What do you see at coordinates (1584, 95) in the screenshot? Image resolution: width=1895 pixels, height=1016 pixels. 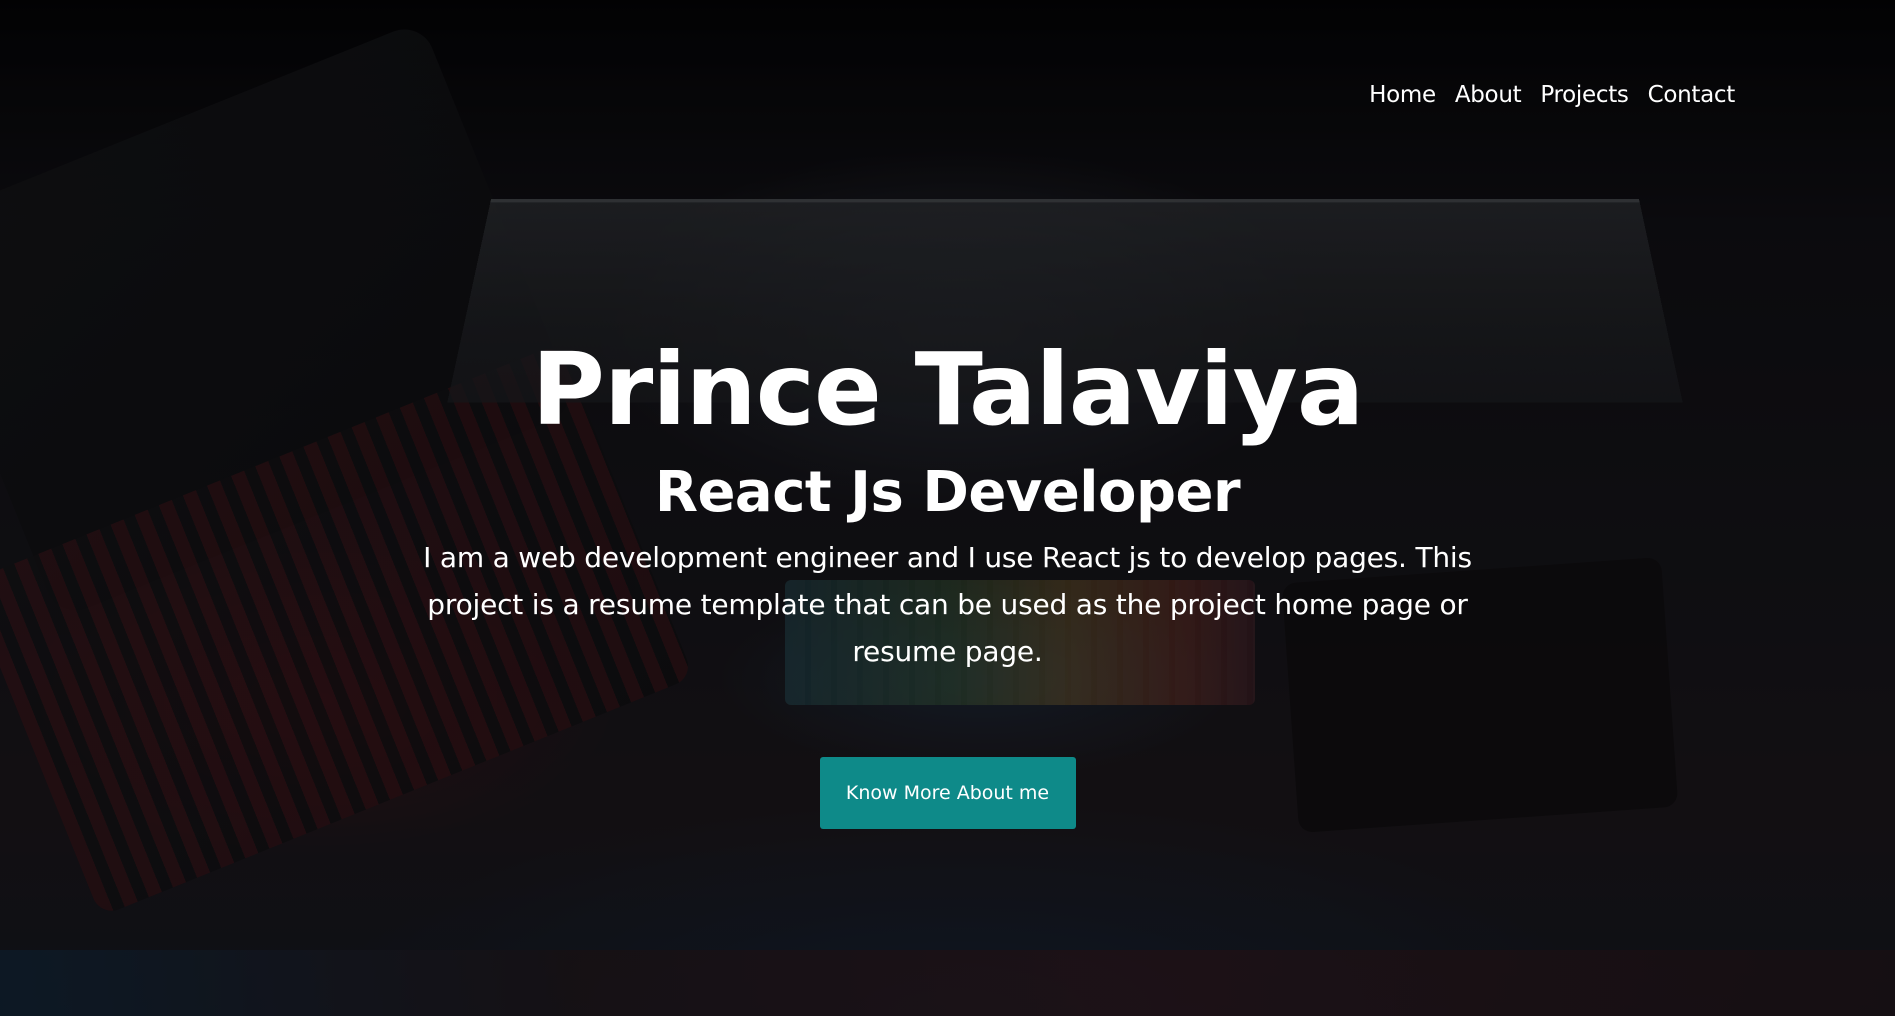 I see `nav-projects-link: Projects` at bounding box center [1584, 95].